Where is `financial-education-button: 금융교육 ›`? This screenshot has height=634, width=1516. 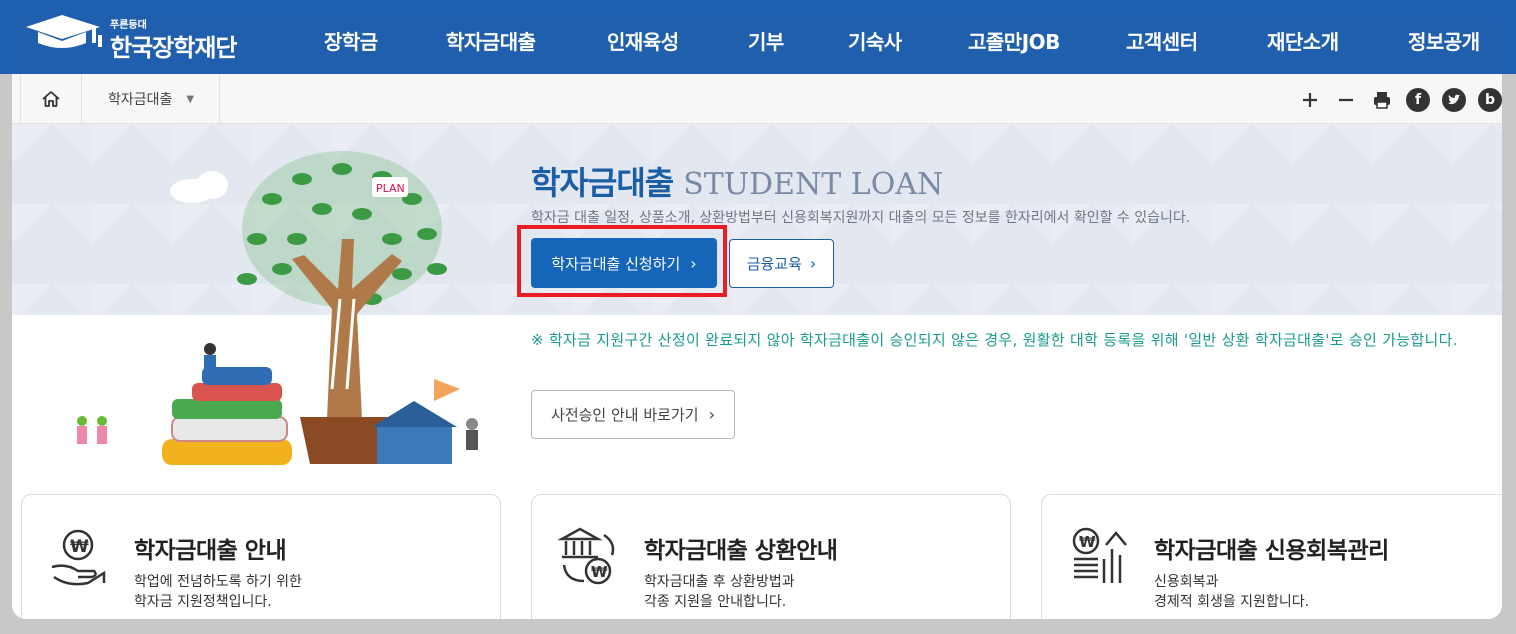
financial-education-button: 금융교육 › is located at coordinates (781, 263).